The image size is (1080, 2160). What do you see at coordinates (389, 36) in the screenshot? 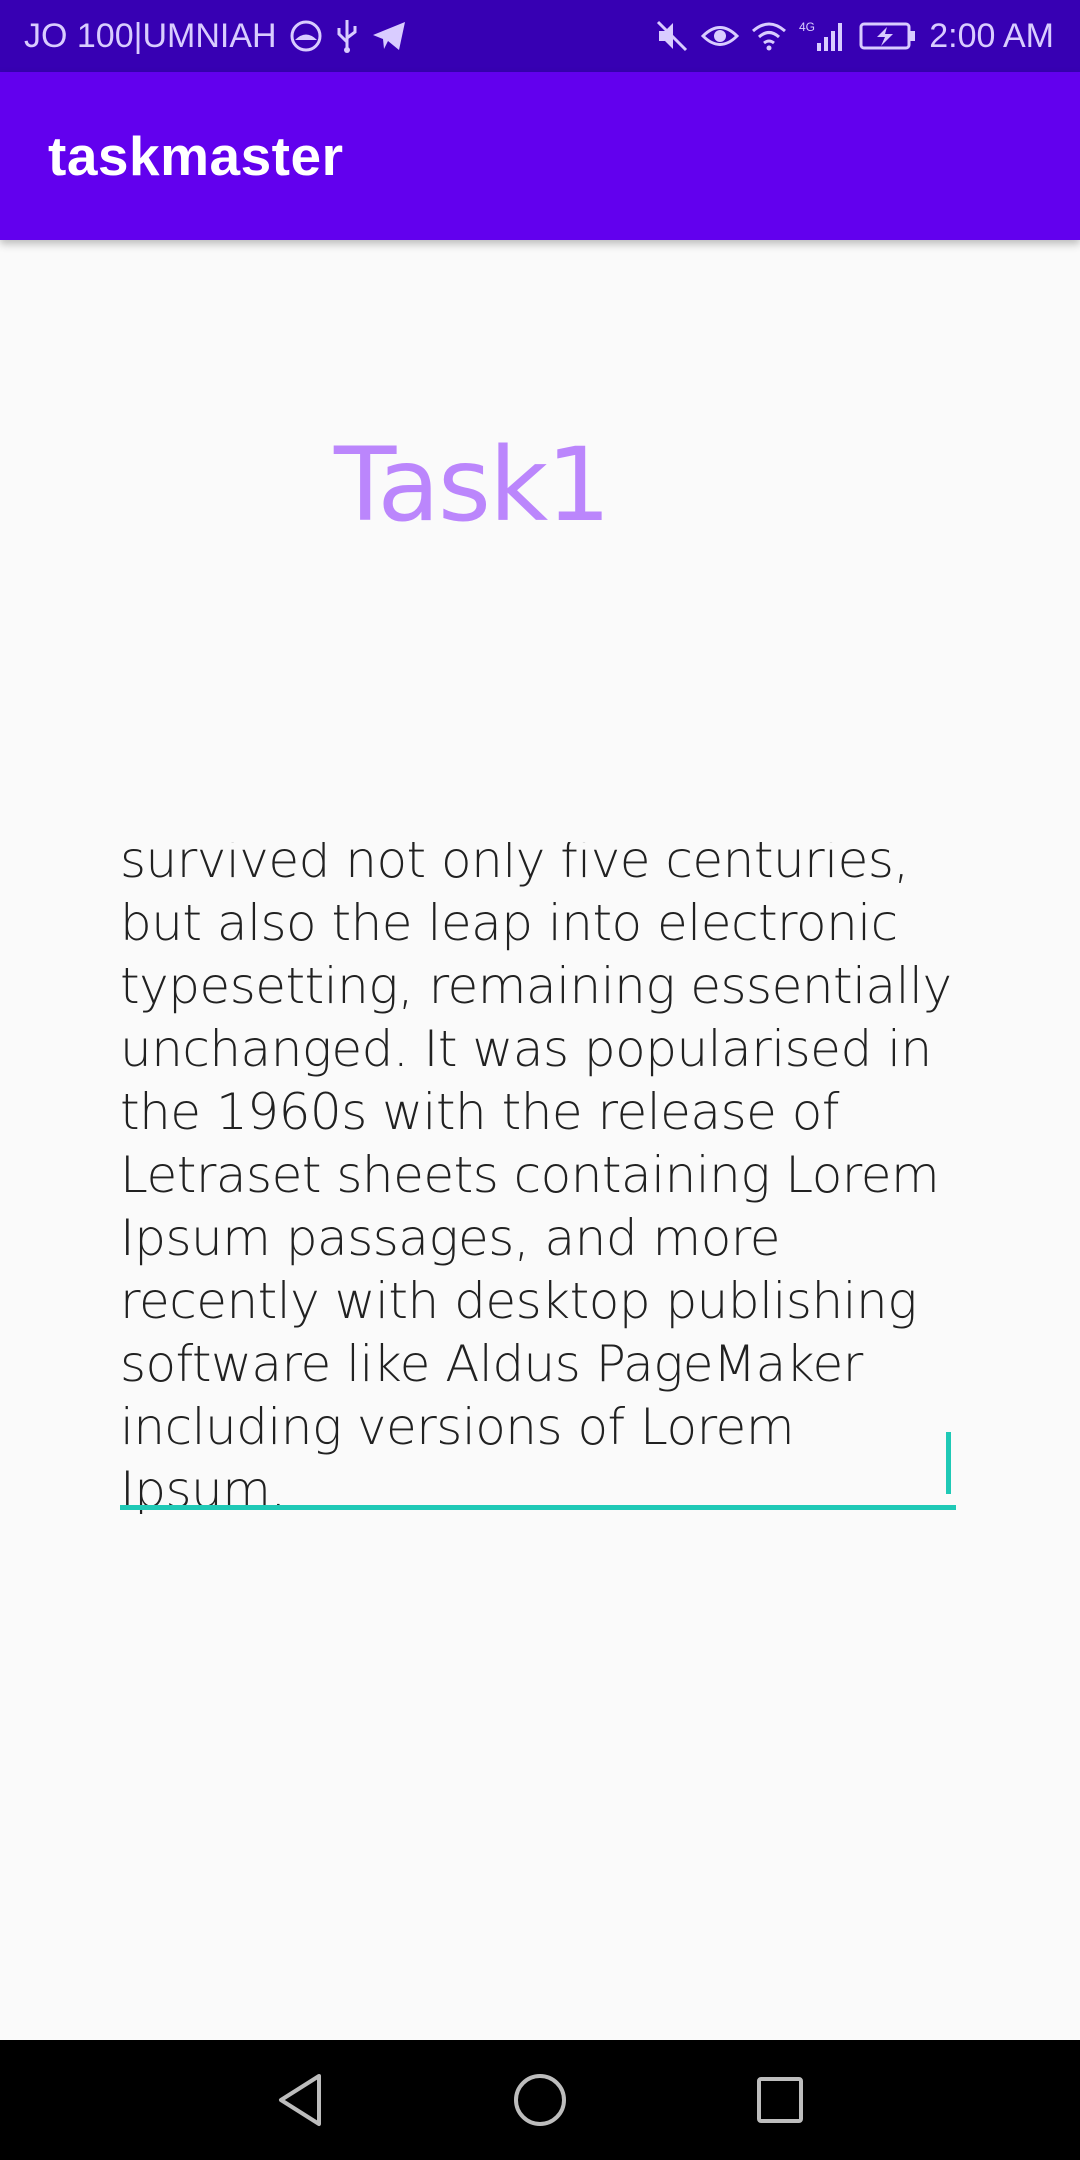
I see `telegram-icon` at bounding box center [389, 36].